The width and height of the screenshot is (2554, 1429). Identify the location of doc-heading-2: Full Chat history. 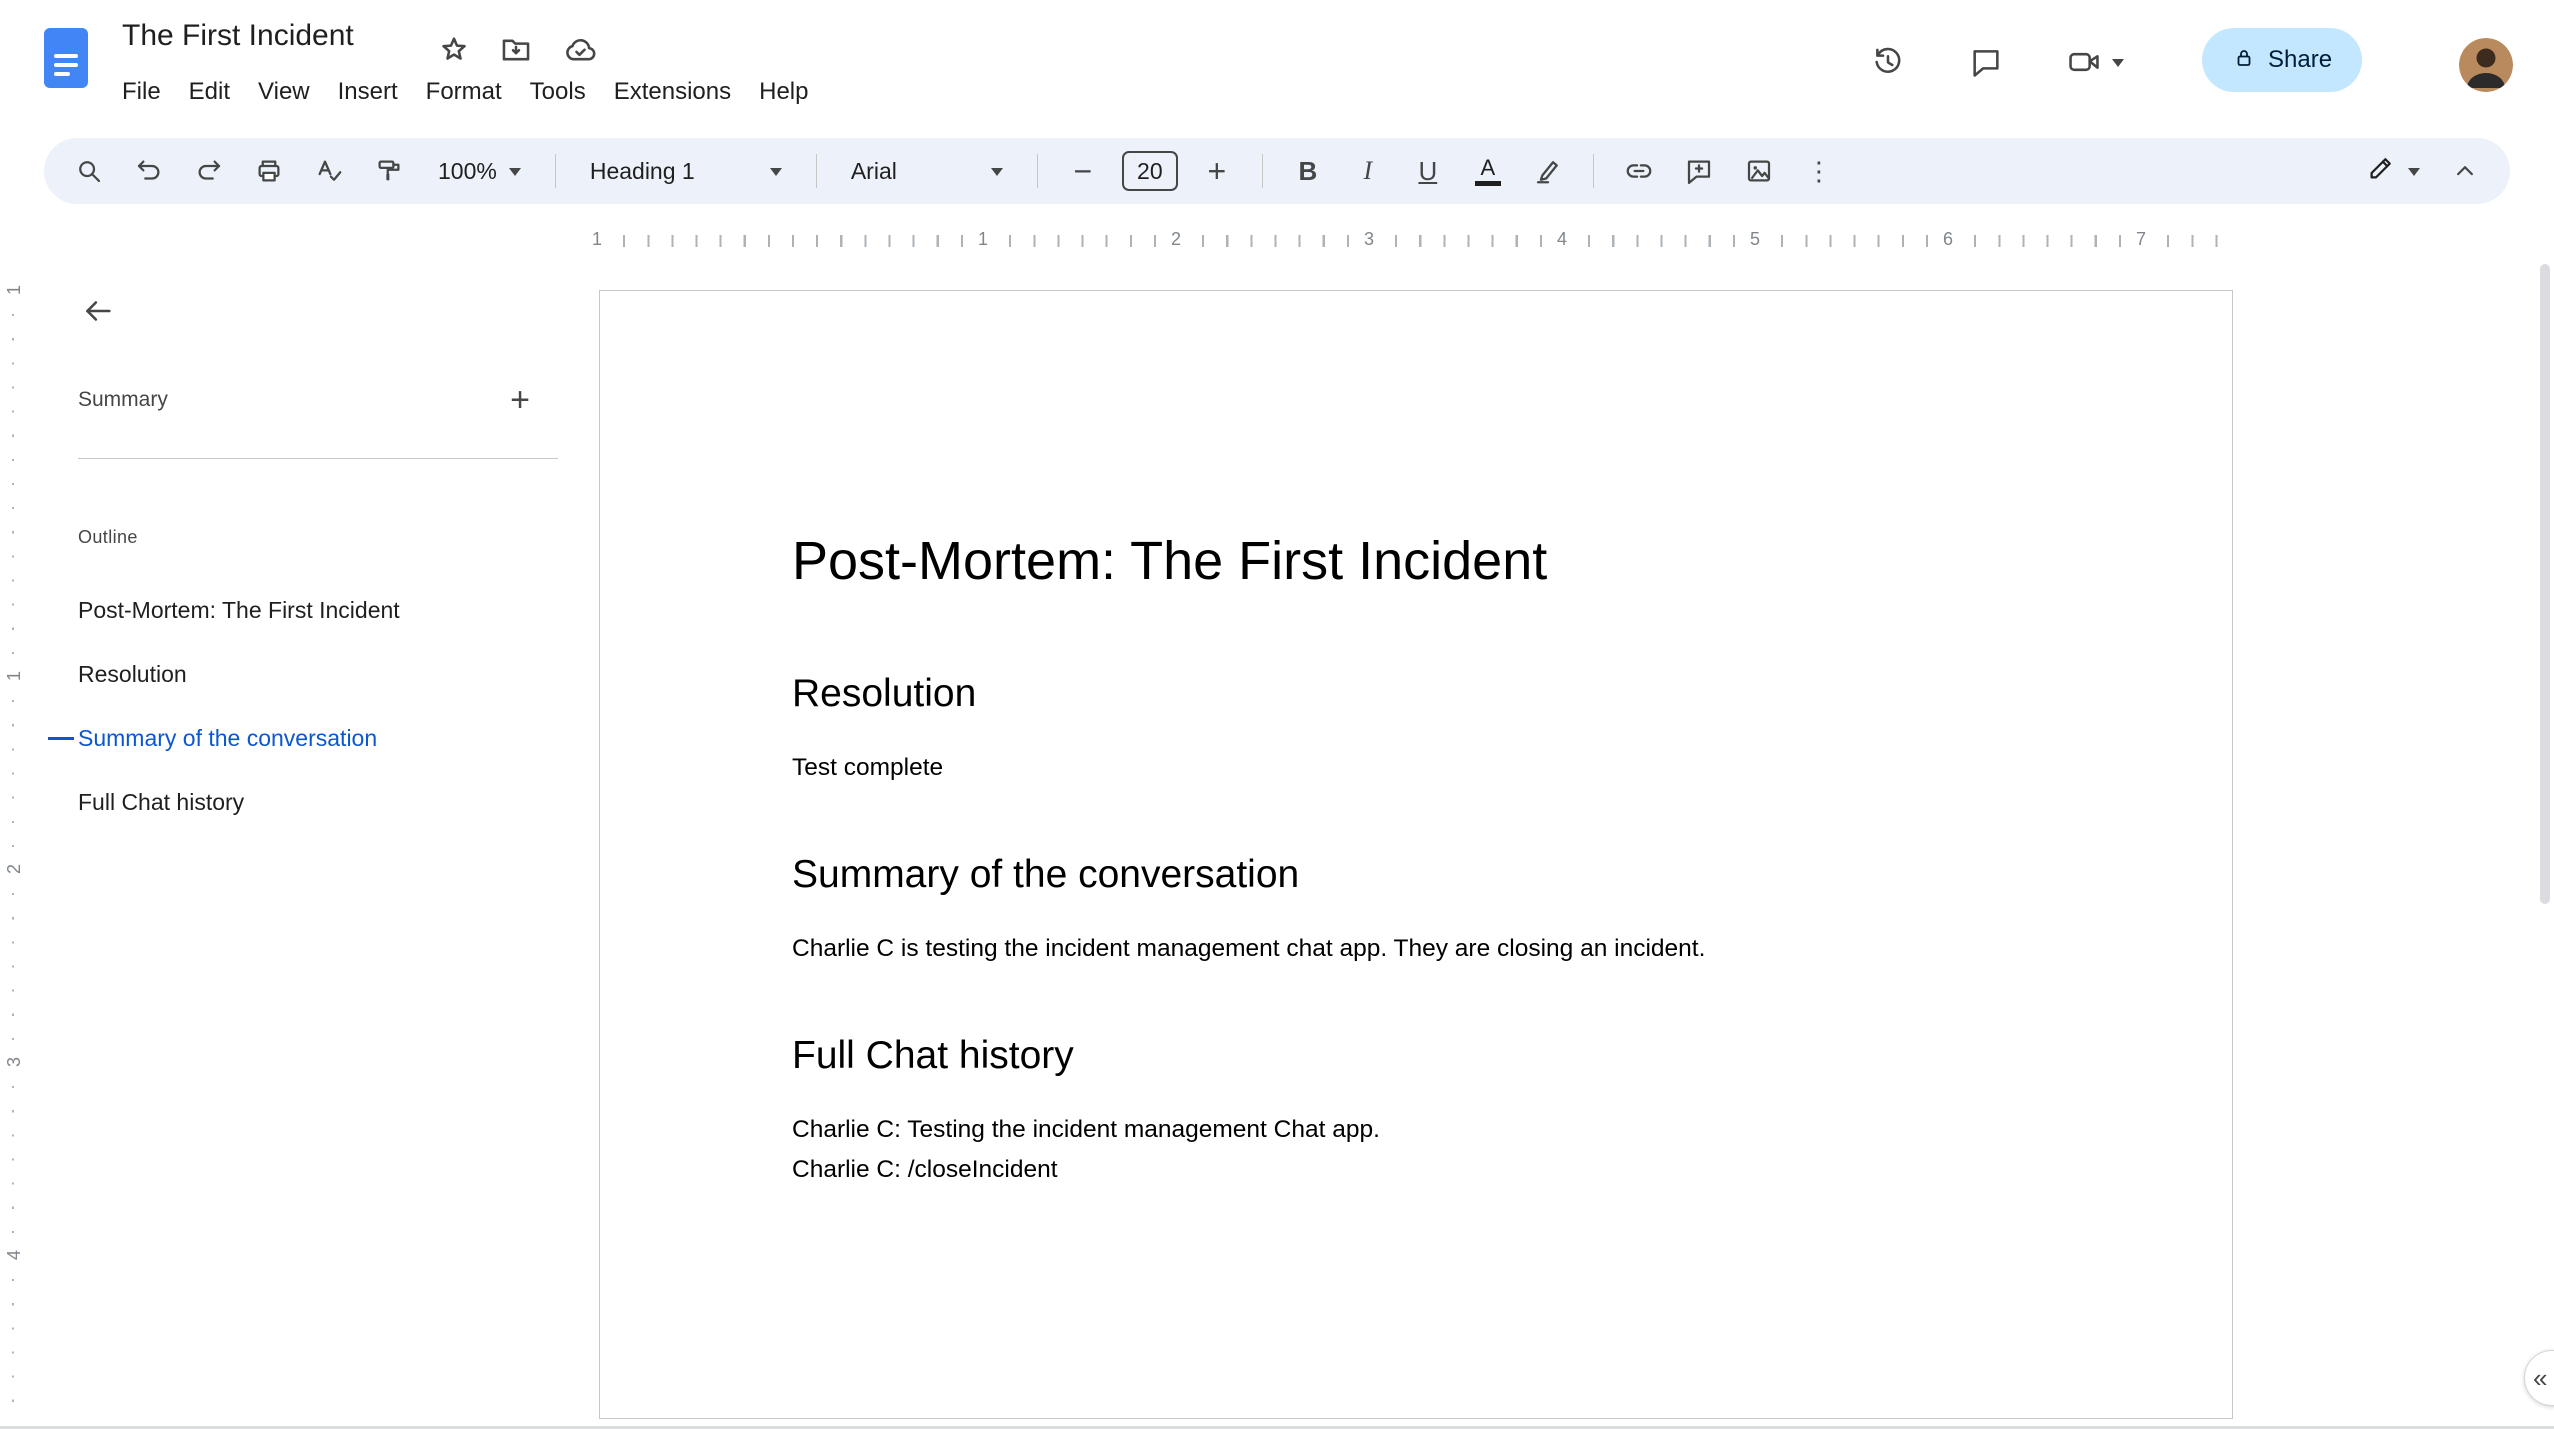
(1418, 1056).